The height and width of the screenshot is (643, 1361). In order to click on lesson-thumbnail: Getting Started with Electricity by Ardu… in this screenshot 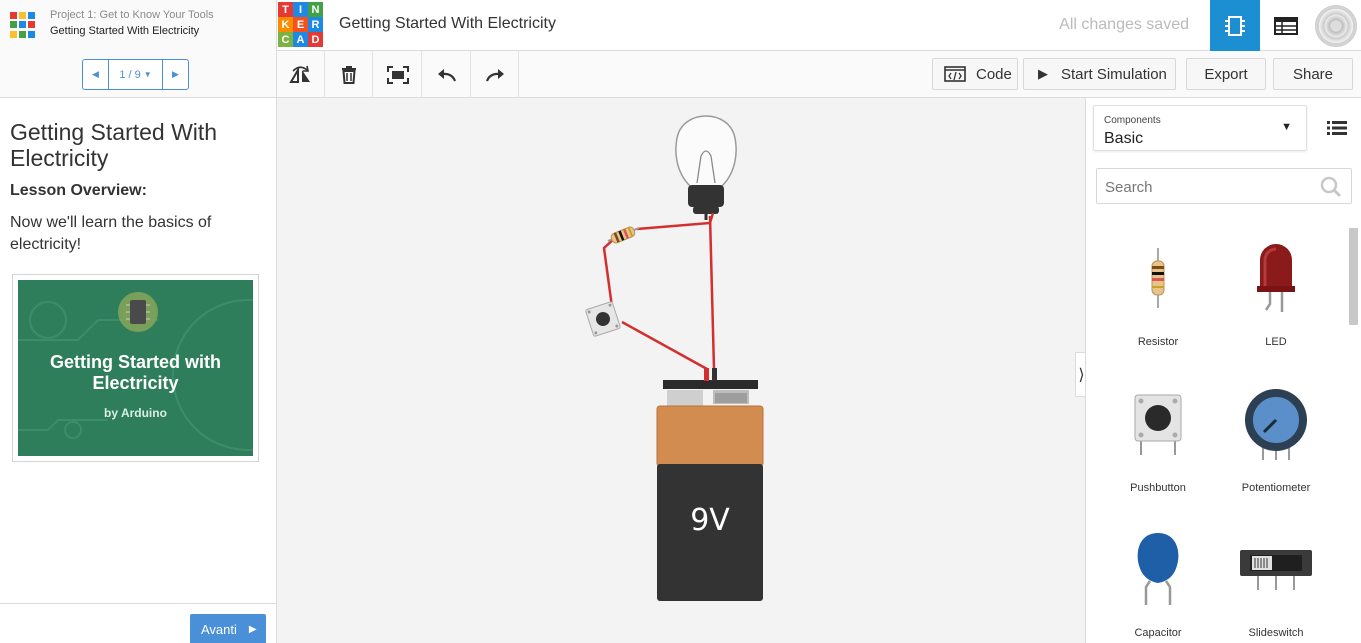, I will do `click(135, 368)`.